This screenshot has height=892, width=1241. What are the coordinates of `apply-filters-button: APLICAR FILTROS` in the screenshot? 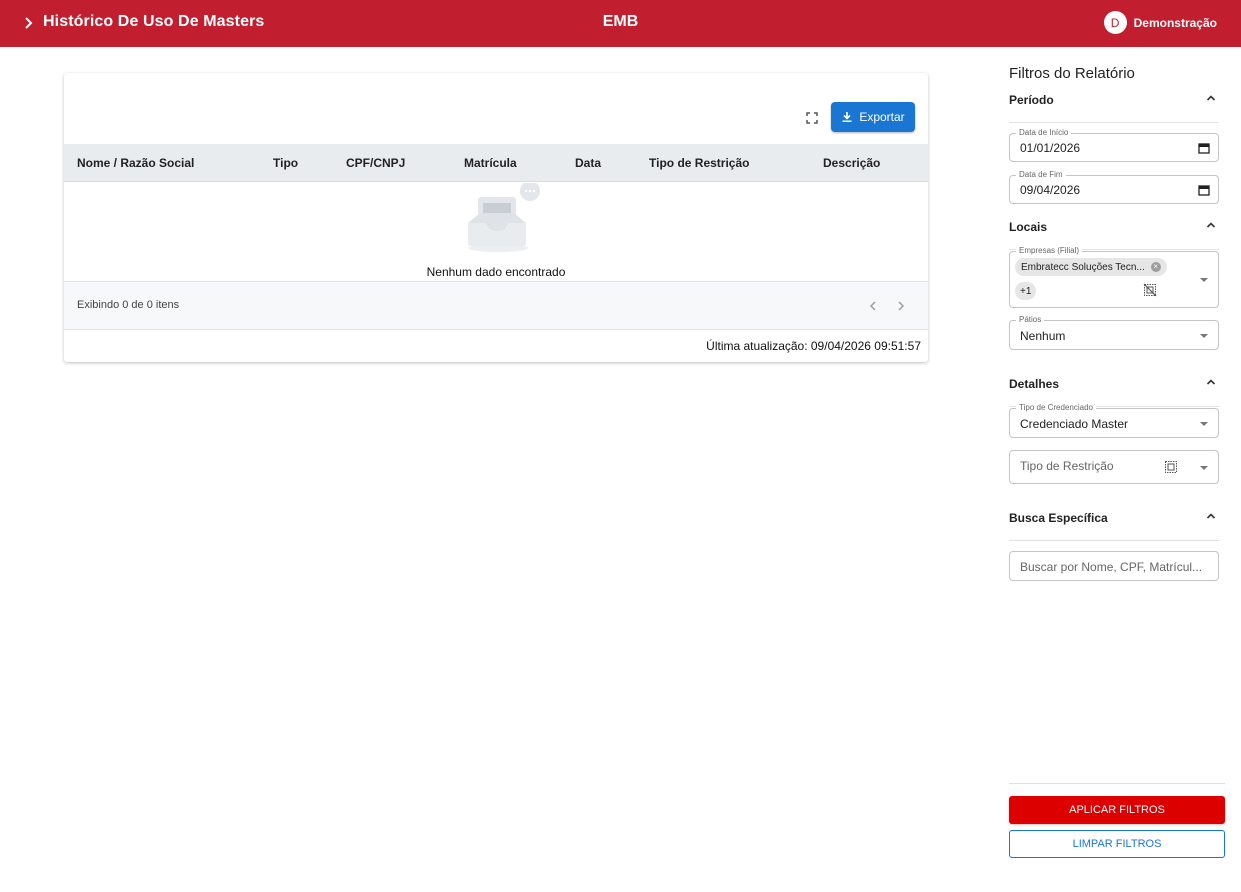 It's located at (1117, 810).